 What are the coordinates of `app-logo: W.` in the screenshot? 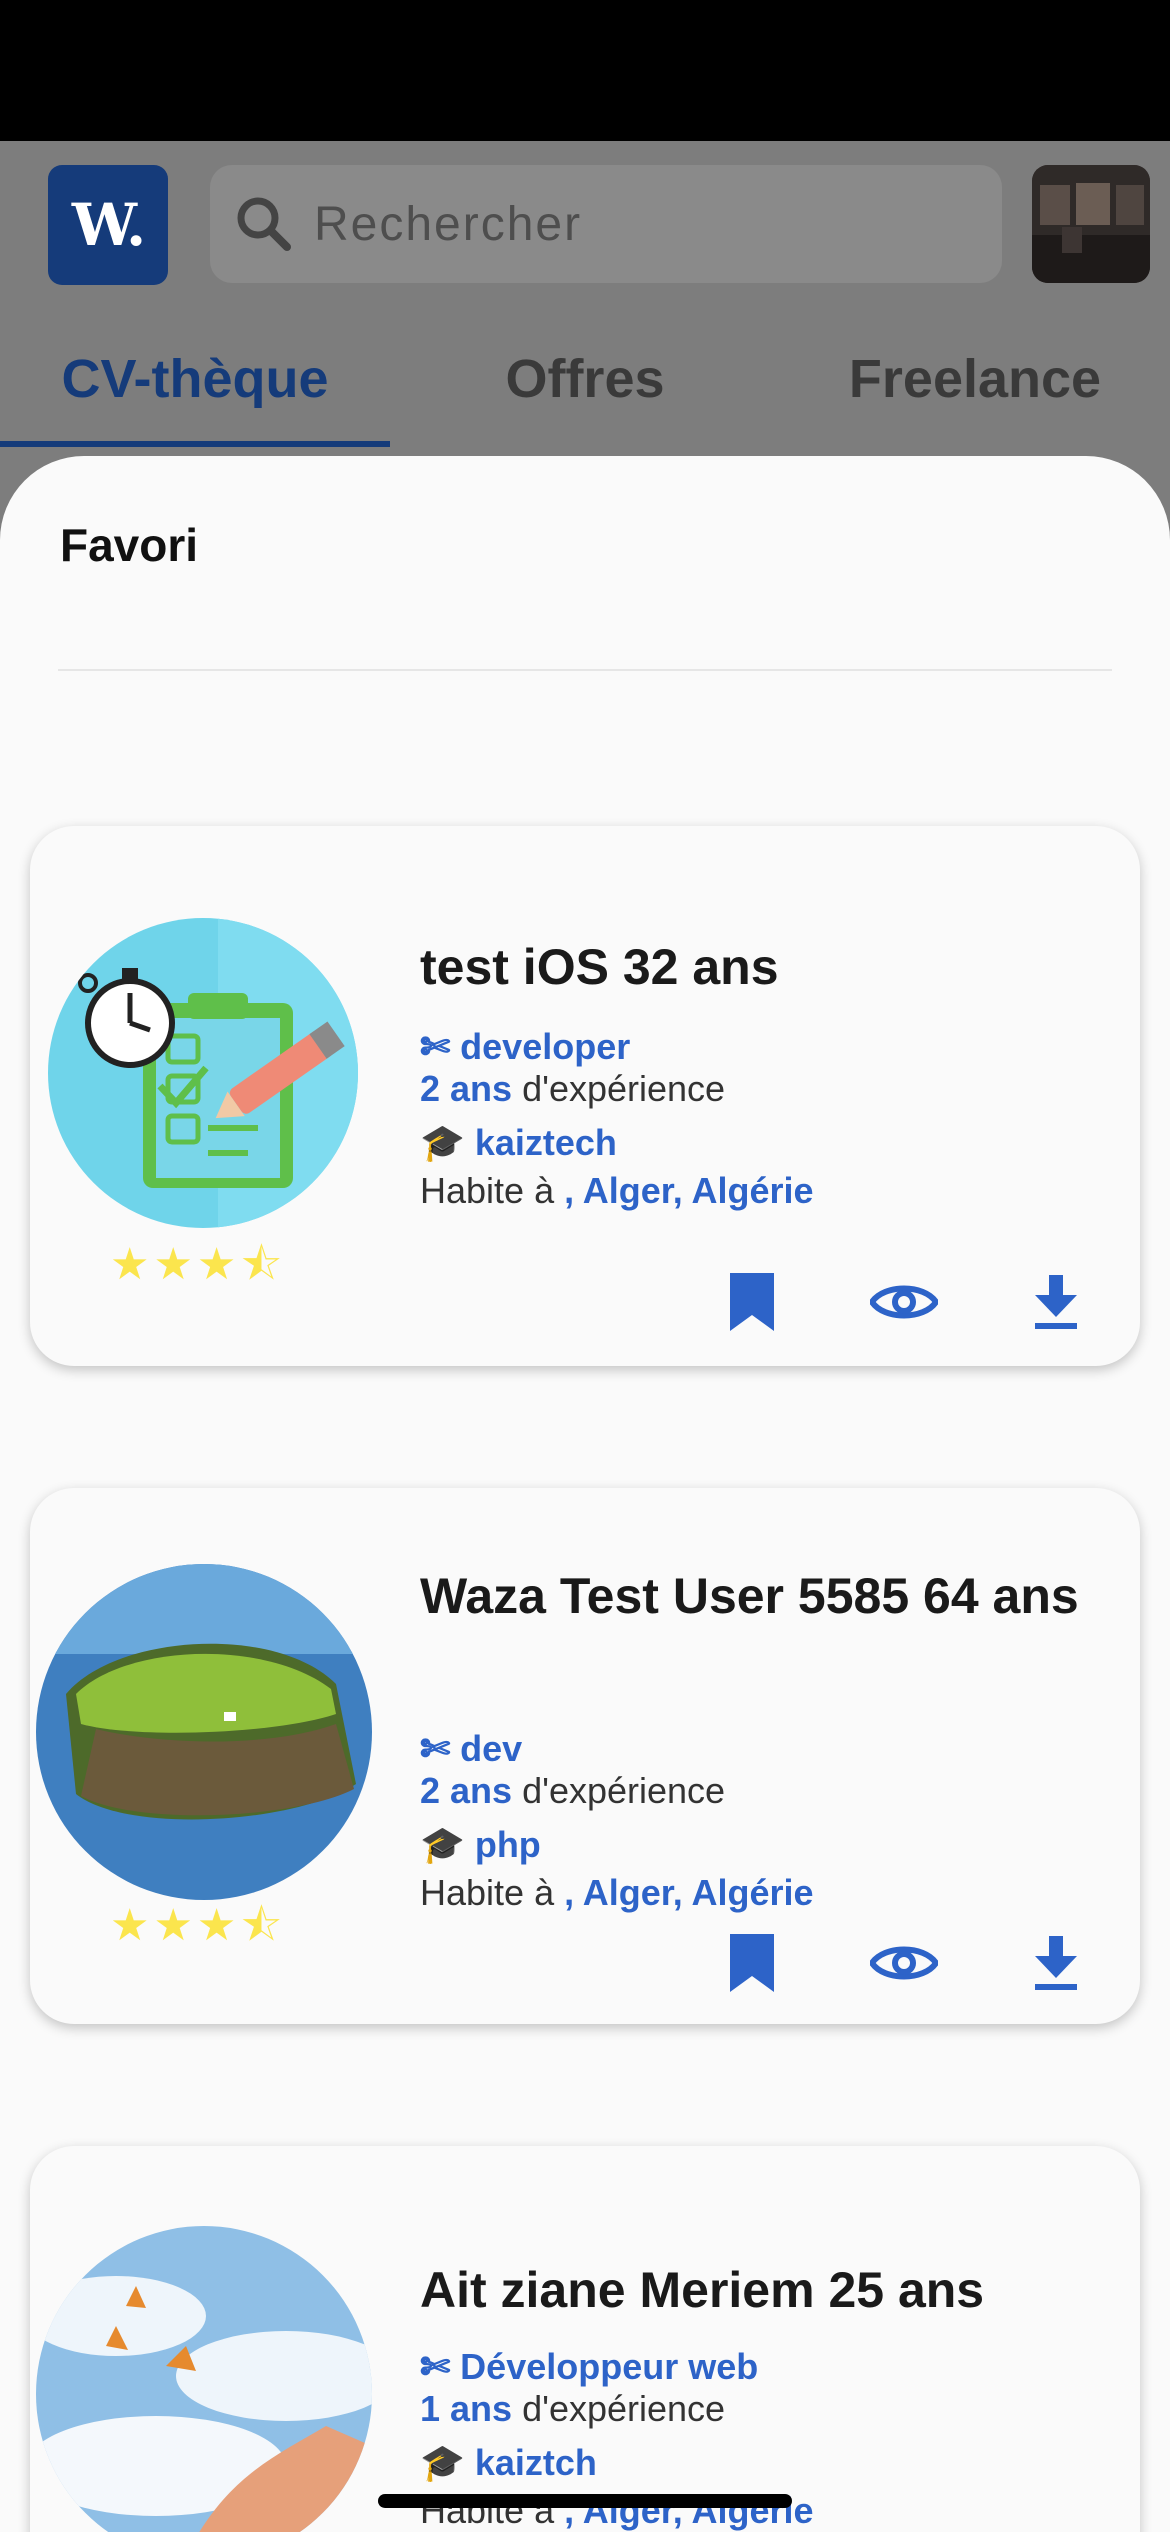 It's located at (108, 225).